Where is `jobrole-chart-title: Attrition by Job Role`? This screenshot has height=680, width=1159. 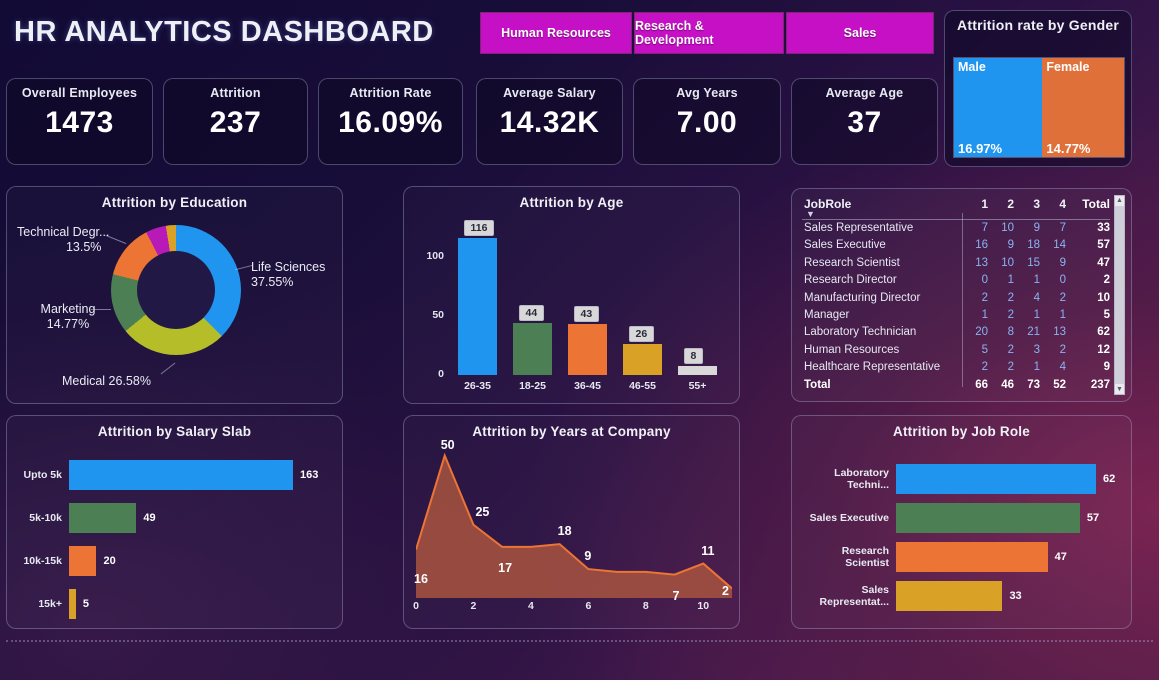 jobrole-chart-title: Attrition by Job Role is located at coordinates (961, 431).